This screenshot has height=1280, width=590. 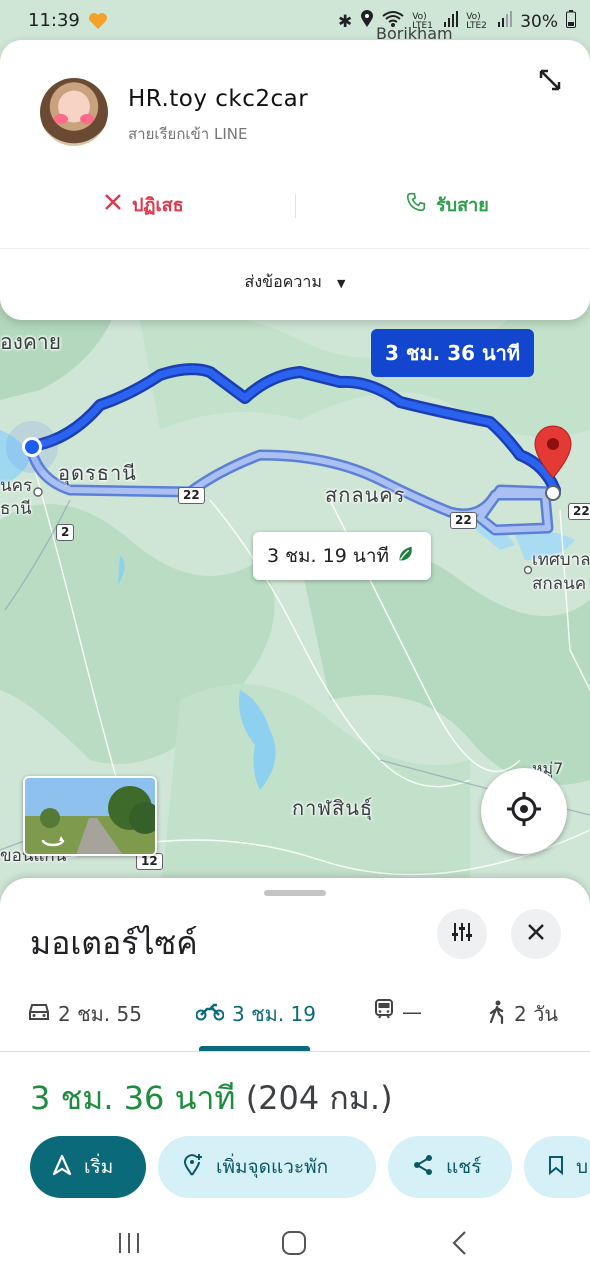 What do you see at coordinates (295, 893) in the screenshot?
I see `drag-handle` at bounding box center [295, 893].